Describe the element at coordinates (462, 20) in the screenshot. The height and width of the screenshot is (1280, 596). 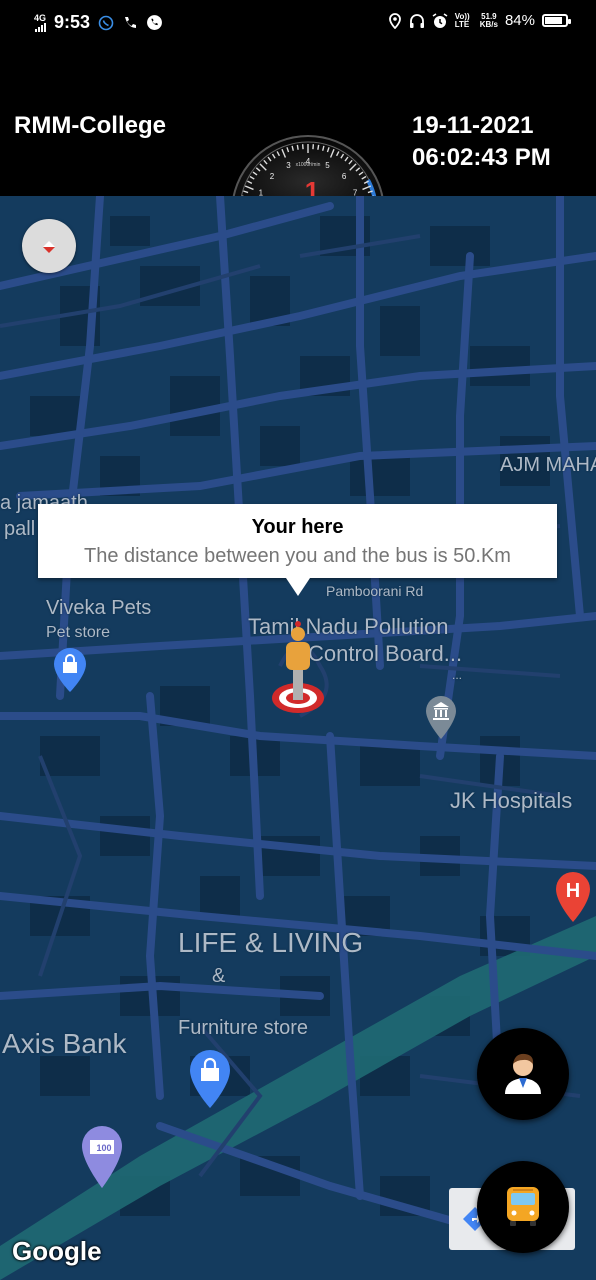
I see `volte-indicator: Vo)) LTE` at that location.